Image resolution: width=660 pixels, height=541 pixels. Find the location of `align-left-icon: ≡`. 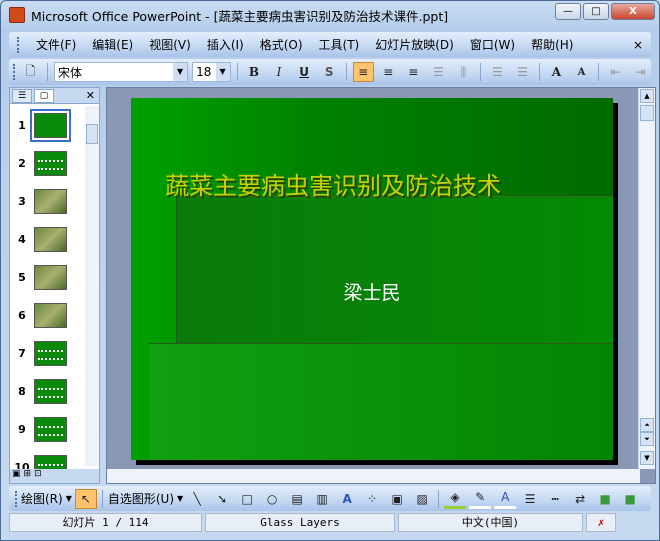

align-left-icon: ≡ is located at coordinates (363, 72).